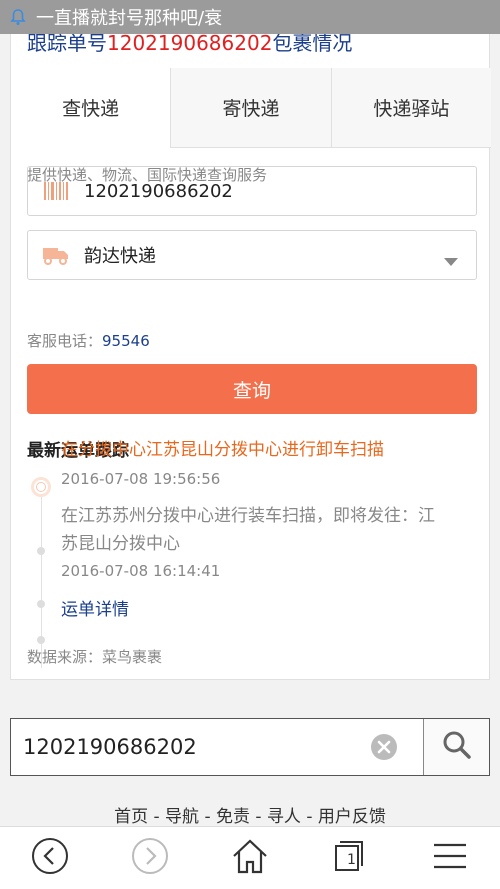 The width and height of the screenshot is (500, 889). I want to click on timeline-current-dot, so click(41, 487).